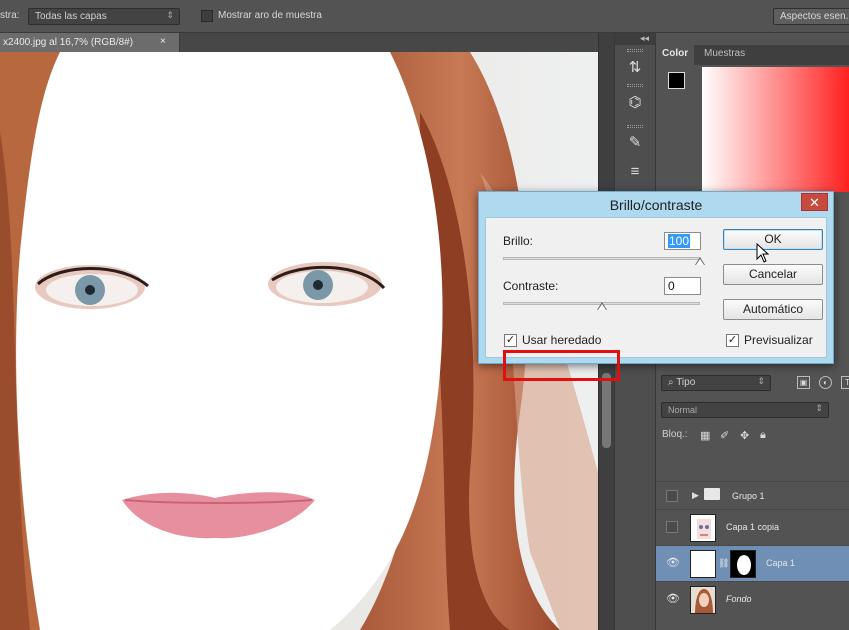 This screenshot has width=849, height=630. I want to click on sample-select: Todas las capas ⇕, so click(104, 16).